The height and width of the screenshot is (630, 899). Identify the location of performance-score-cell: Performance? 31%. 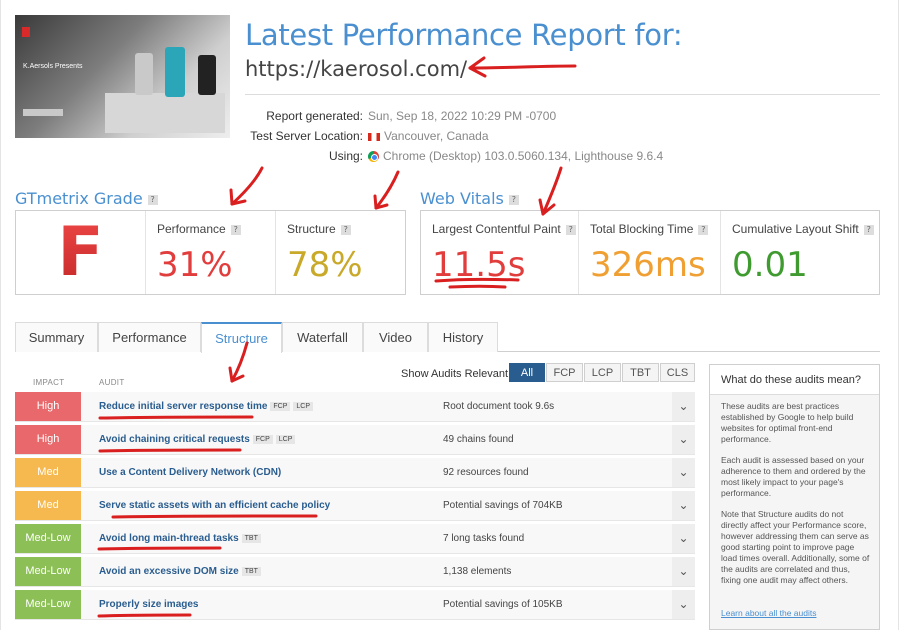
(210, 252).